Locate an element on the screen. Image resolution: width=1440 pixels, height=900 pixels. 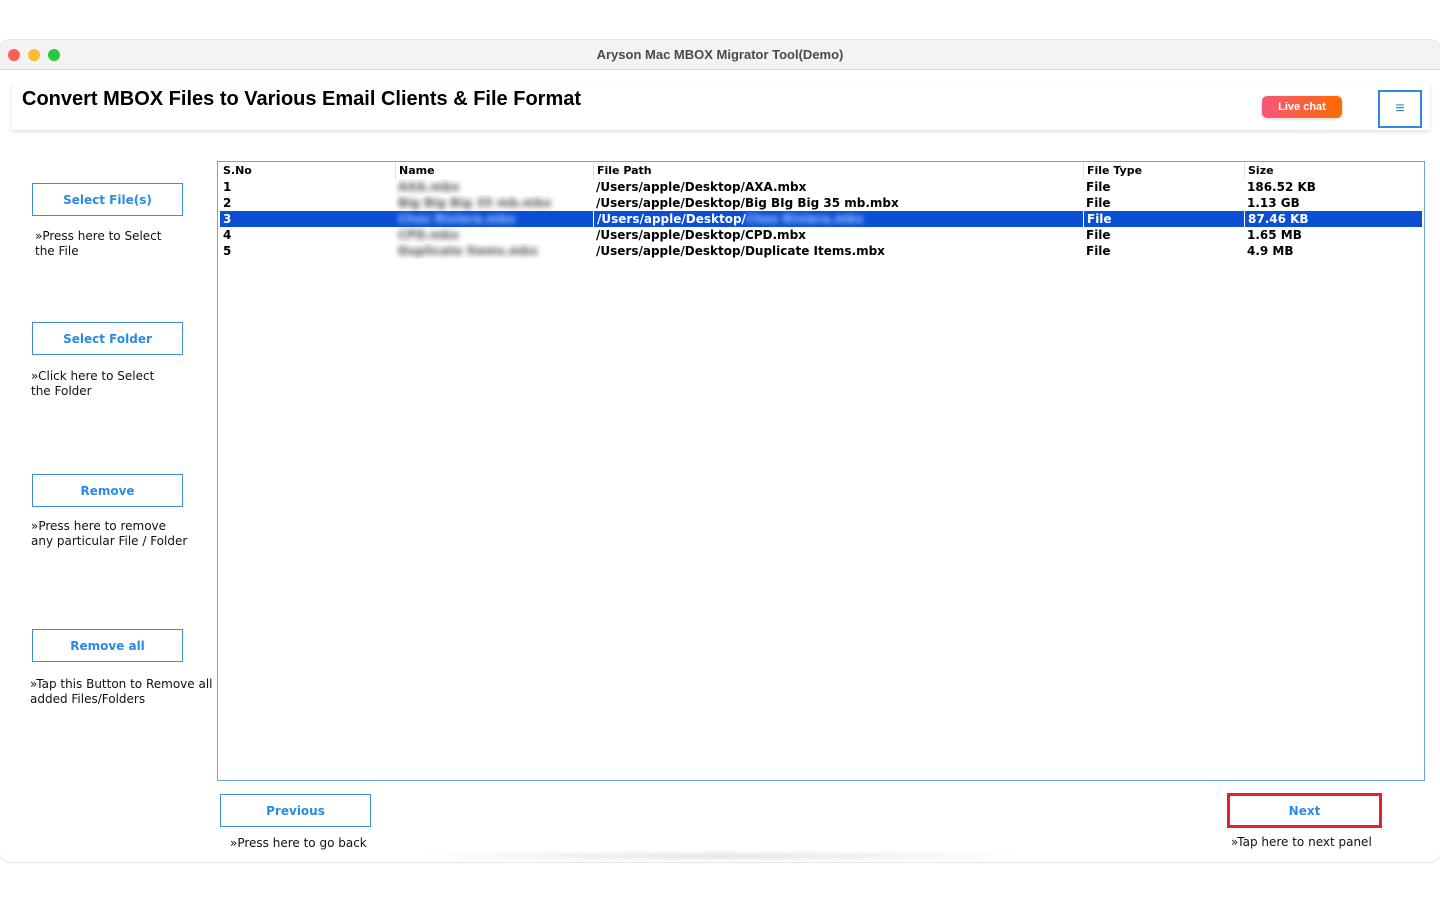
column-header-sno: S.No is located at coordinates (307, 171).